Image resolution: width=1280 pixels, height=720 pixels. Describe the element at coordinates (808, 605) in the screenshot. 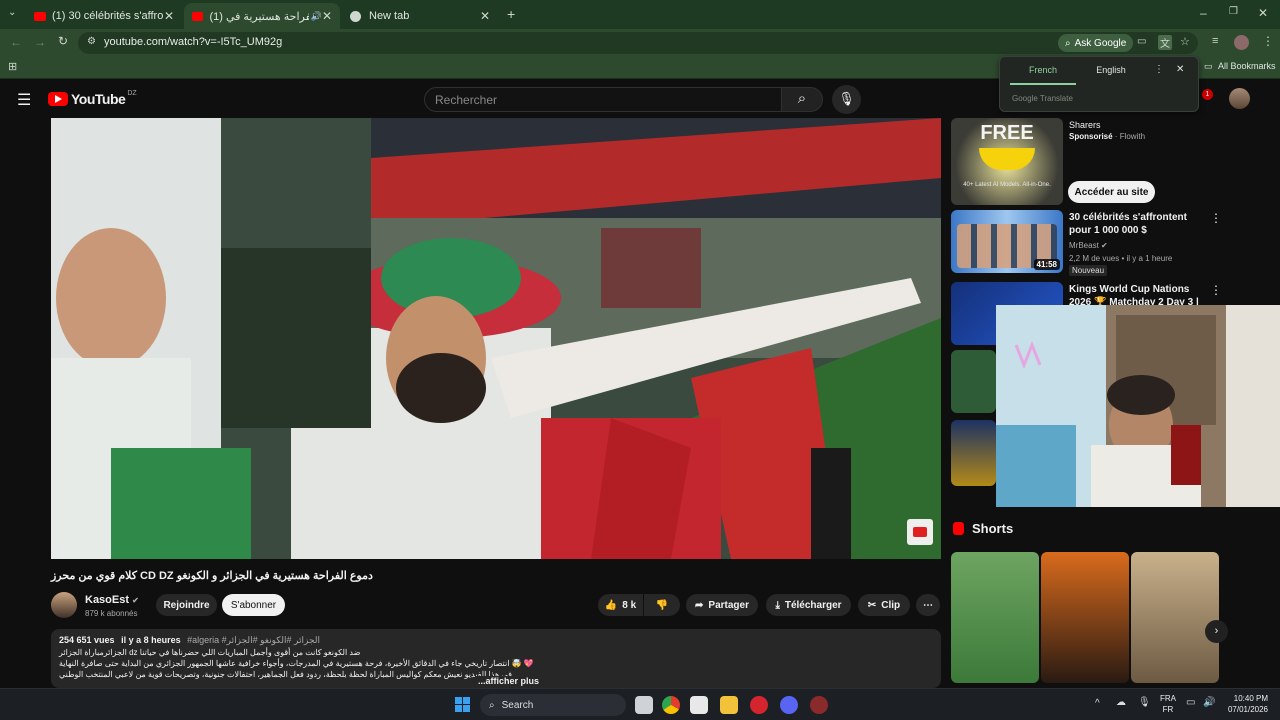

I see `download-button: ⤓ Télécharger` at that location.